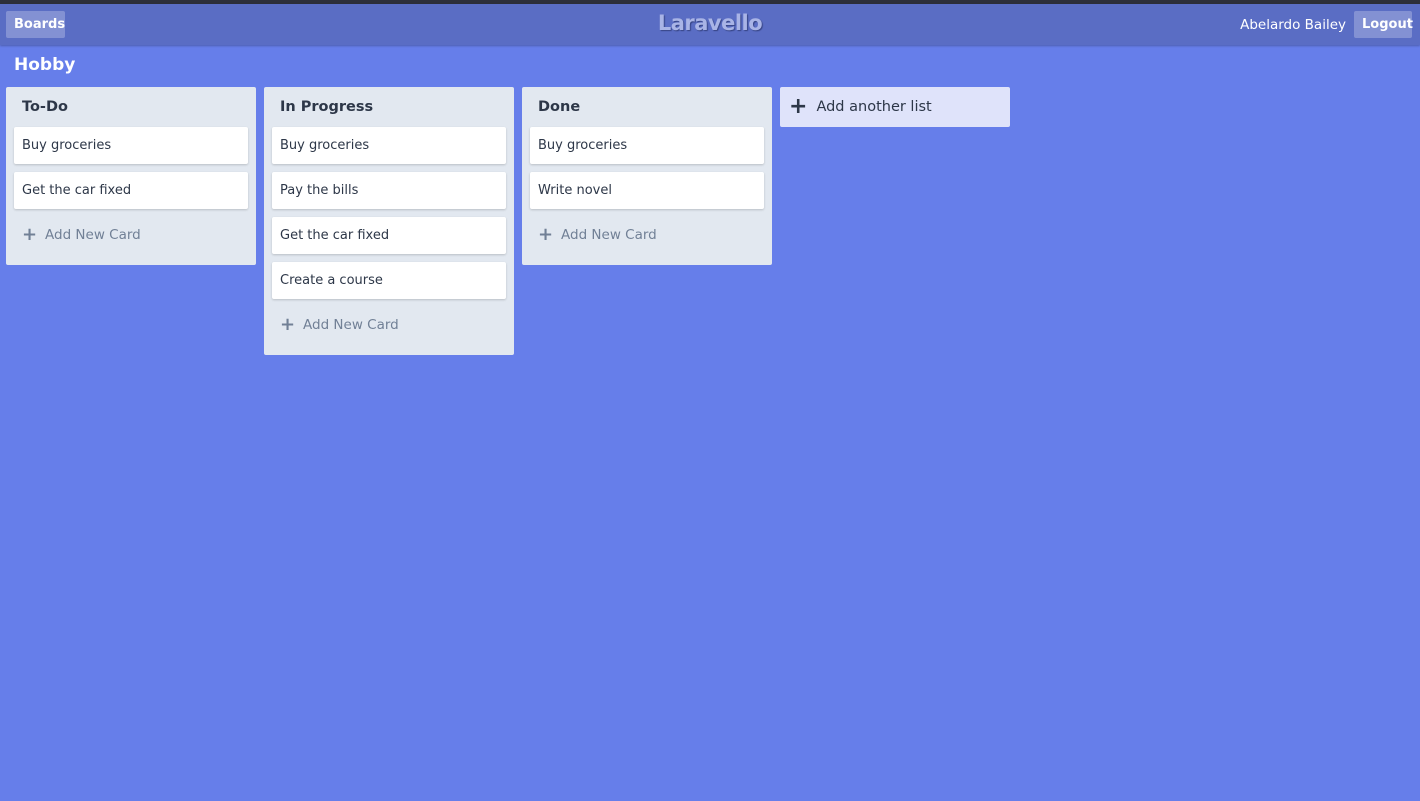  I want to click on card: Create a course, so click(389, 280).